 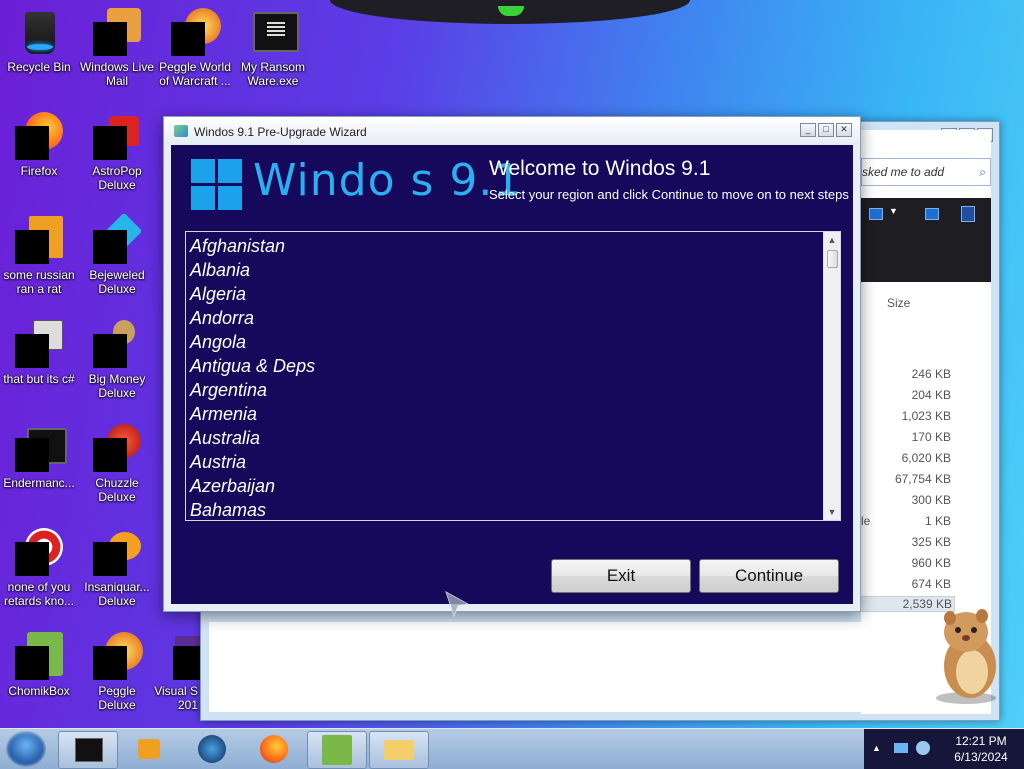 What do you see at coordinates (926, 172) in the screenshot?
I see `explorer-search-box: sked me to add ⌕` at bounding box center [926, 172].